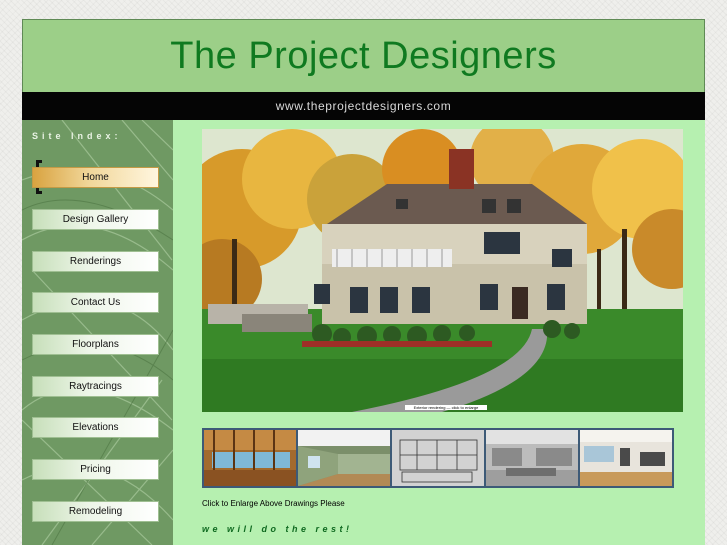  What do you see at coordinates (77, 136) in the screenshot?
I see `site-index-heading: Site Index:` at bounding box center [77, 136].